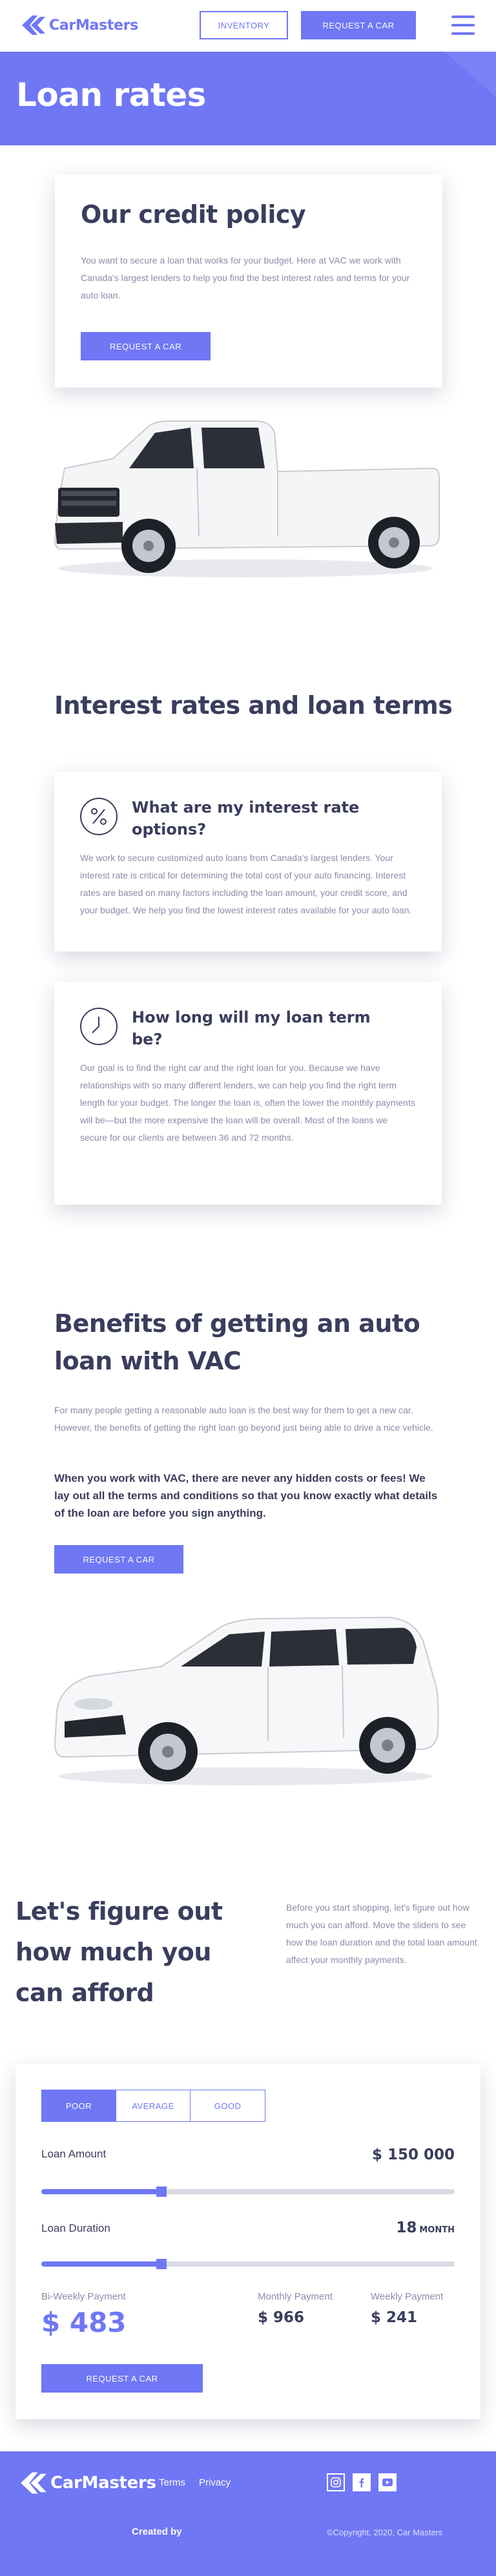 The height and width of the screenshot is (2576, 496). Describe the element at coordinates (387, 2482) in the screenshot. I see `youtube-icon` at that location.